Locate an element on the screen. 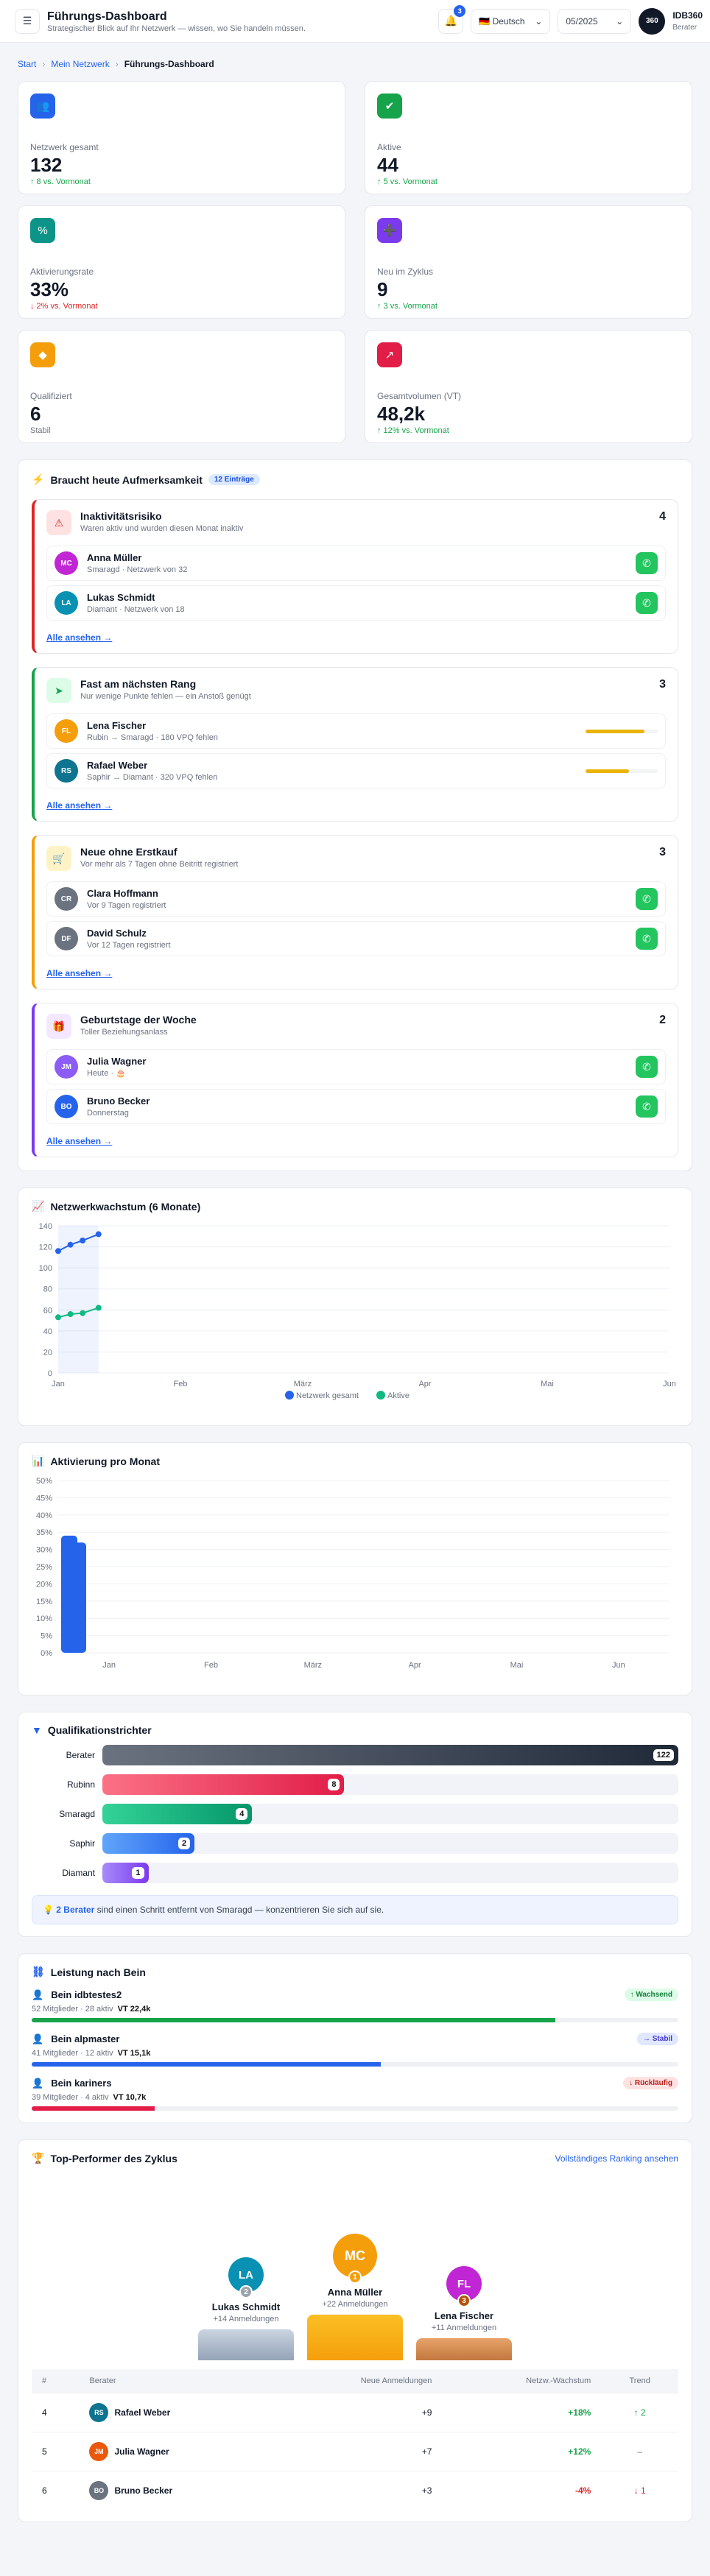  user-plus-icon: ➕ is located at coordinates (389, 230).